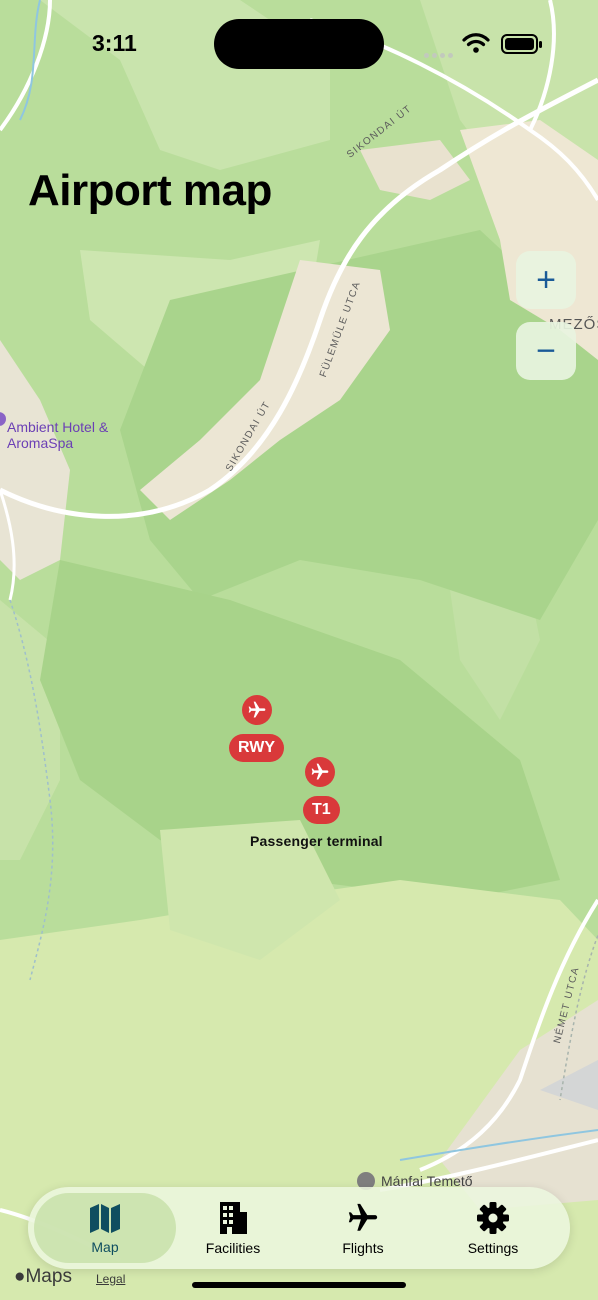 This screenshot has width=598, height=1300. What do you see at coordinates (546, 280) in the screenshot?
I see `zoom-in-button: +` at bounding box center [546, 280].